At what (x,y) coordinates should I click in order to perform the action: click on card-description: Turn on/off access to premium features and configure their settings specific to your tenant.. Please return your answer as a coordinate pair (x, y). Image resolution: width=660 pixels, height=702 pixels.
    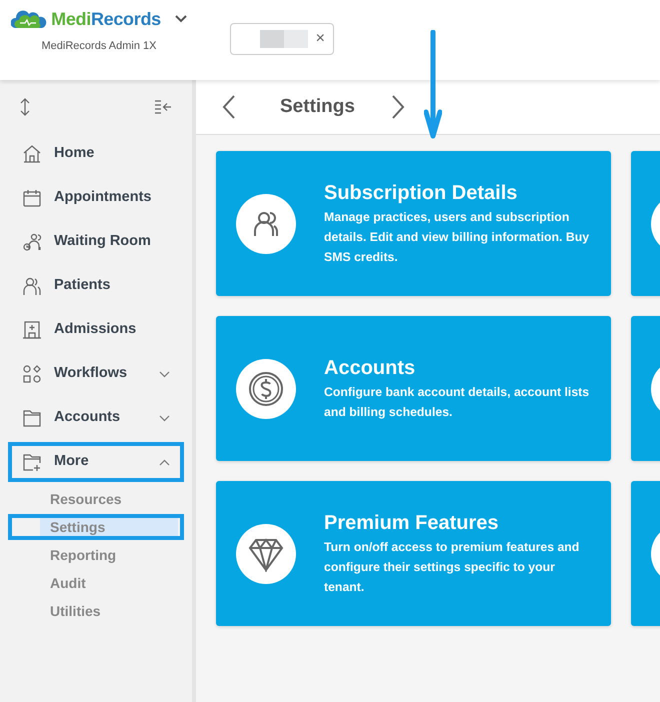
    Looking at the image, I should click on (452, 567).